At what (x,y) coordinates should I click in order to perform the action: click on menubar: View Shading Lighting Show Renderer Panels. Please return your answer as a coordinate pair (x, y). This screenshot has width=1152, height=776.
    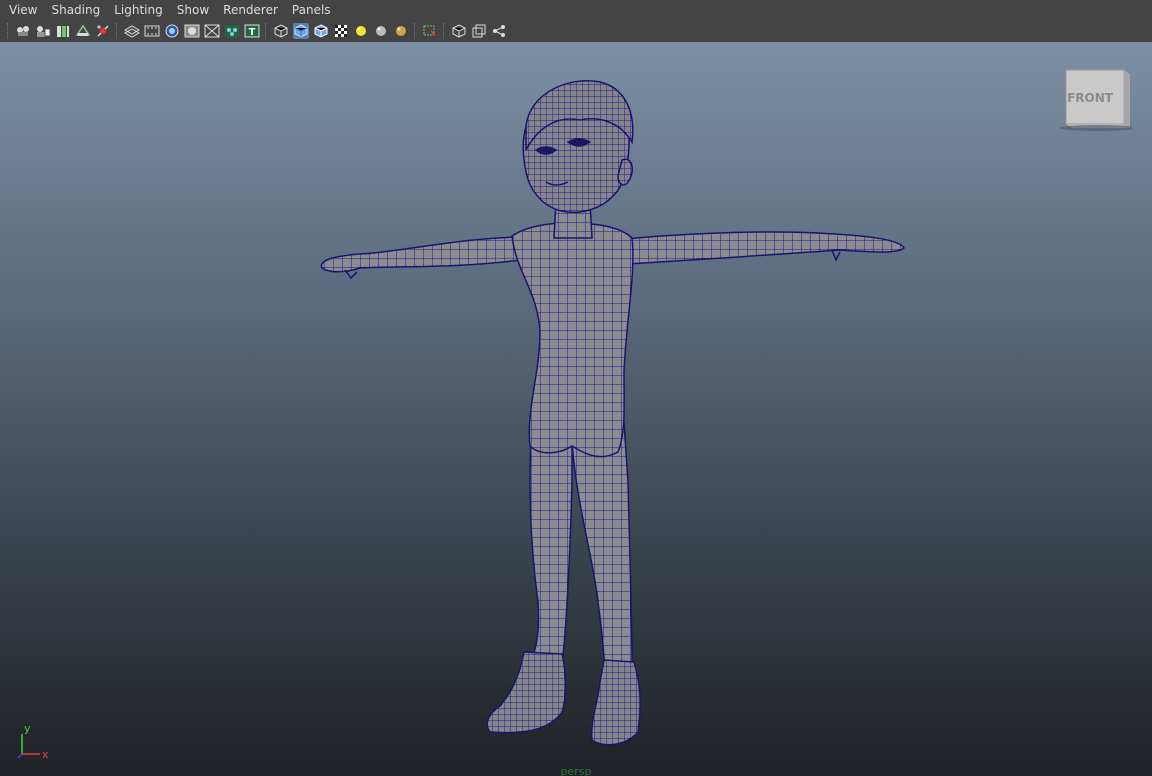
    Looking at the image, I should click on (576, 10).